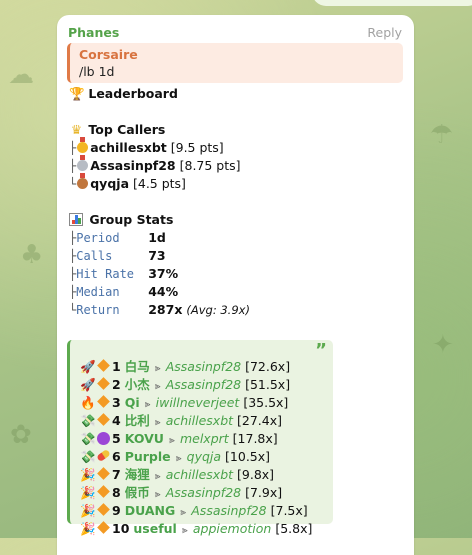 The image size is (472, 555). Describe the element at coordinates (116, 384) in the screenshot. I see `rank-number: 2` at that location.